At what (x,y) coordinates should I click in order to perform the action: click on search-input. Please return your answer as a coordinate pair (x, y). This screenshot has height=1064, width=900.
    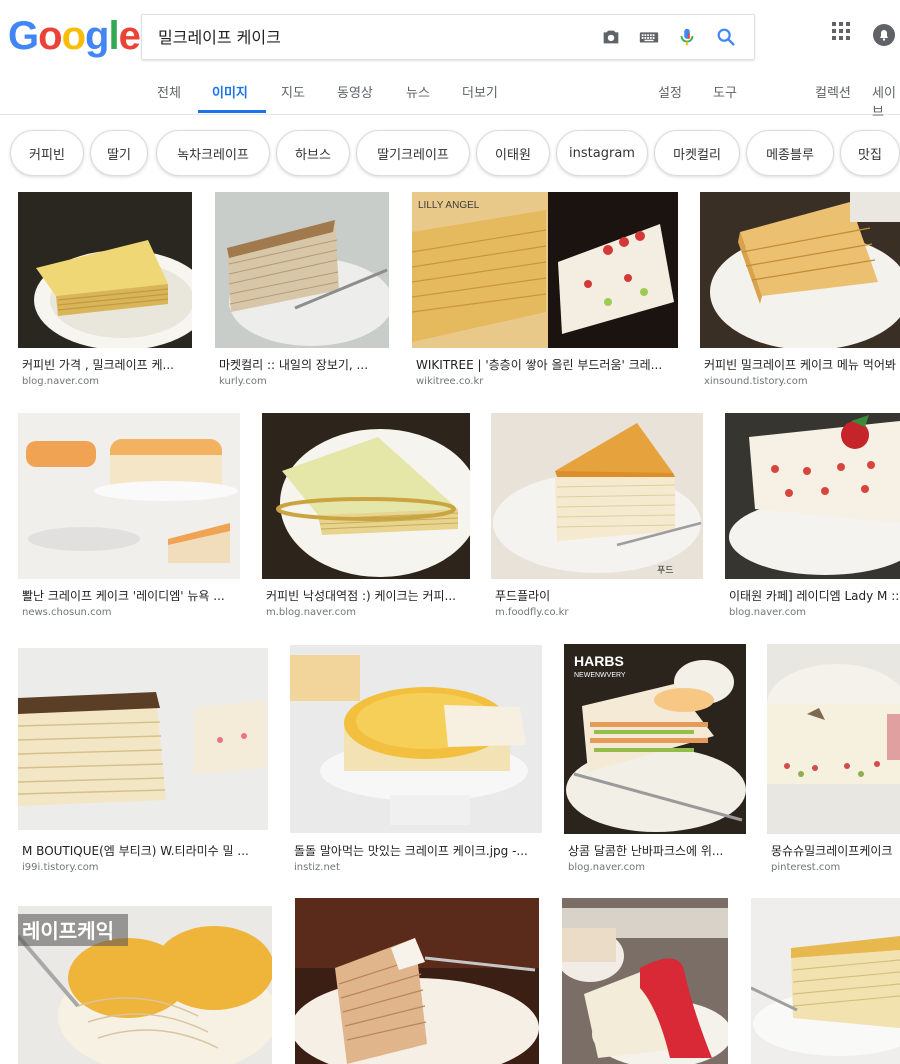
    Looking at the image, I should click on (368, 35).